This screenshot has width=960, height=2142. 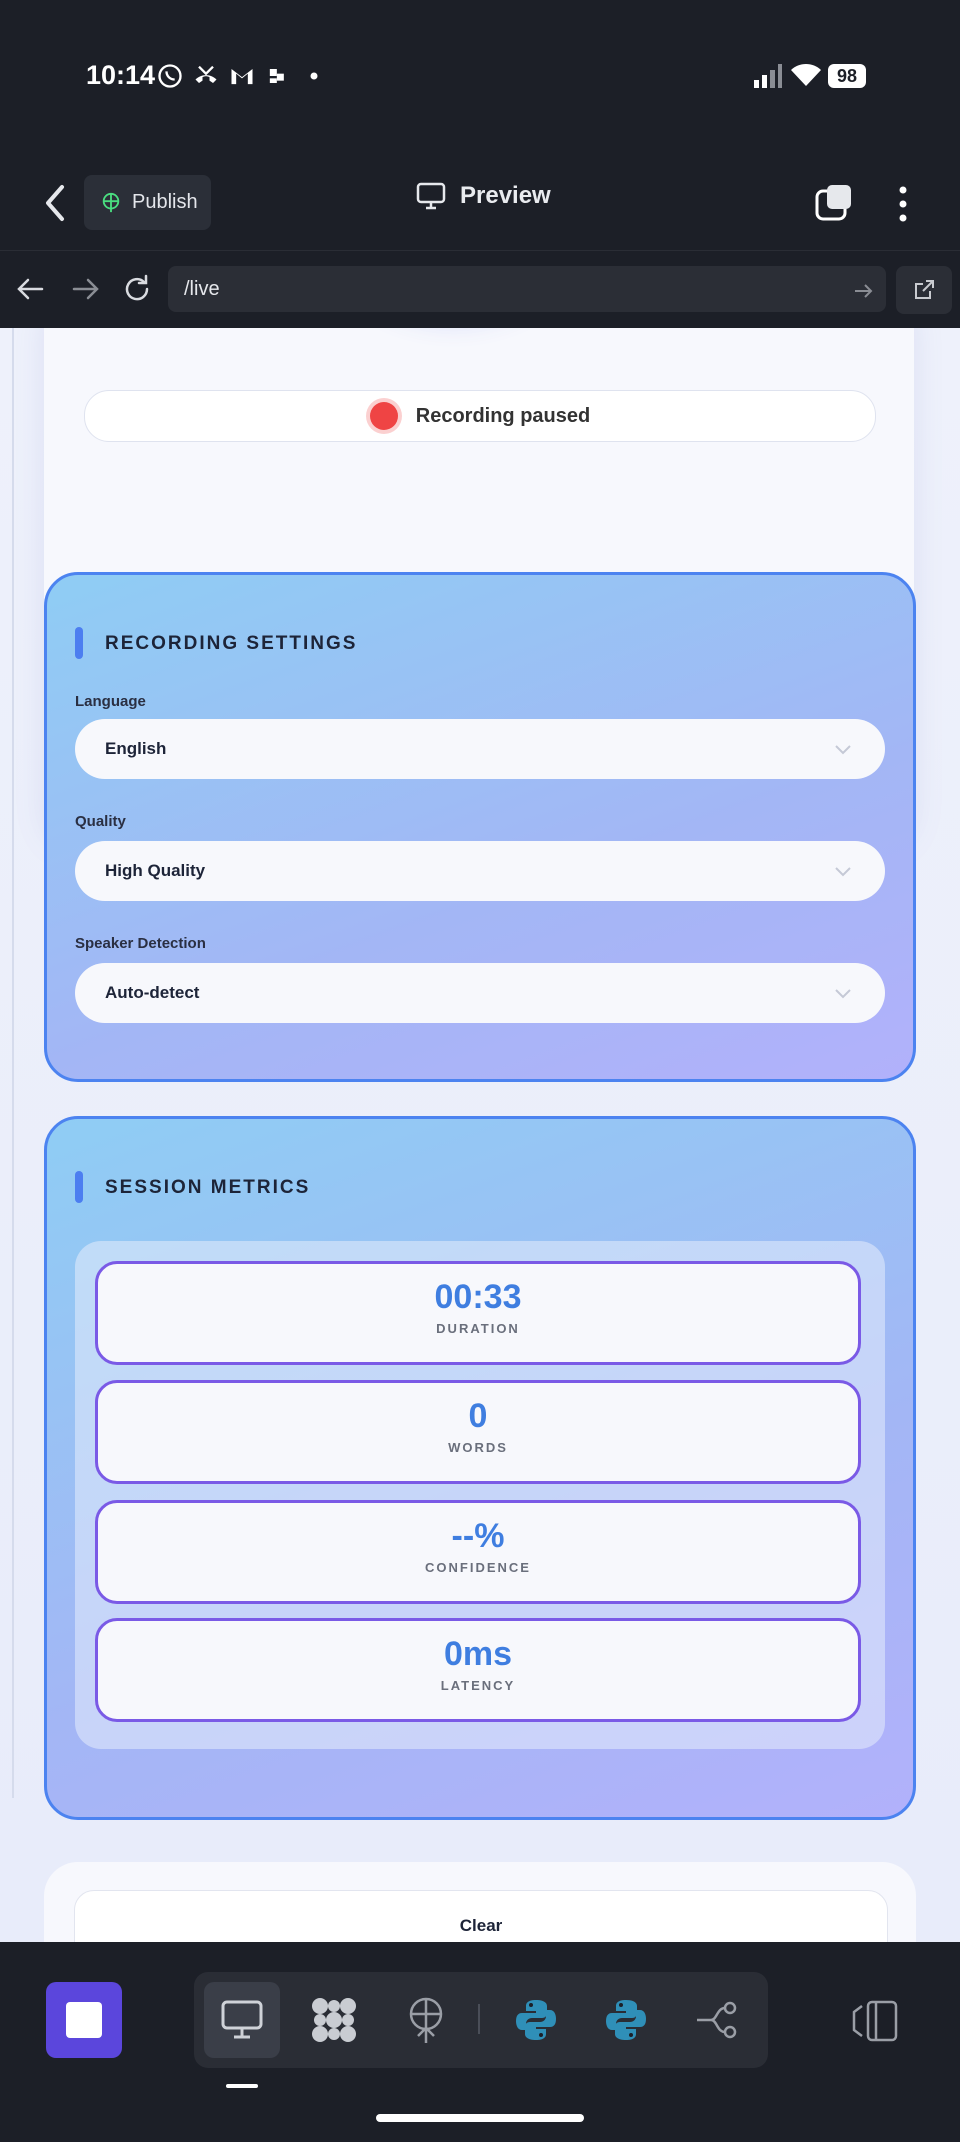 I want to click on metric-value: 00:33, so click(x=478, y=1297).